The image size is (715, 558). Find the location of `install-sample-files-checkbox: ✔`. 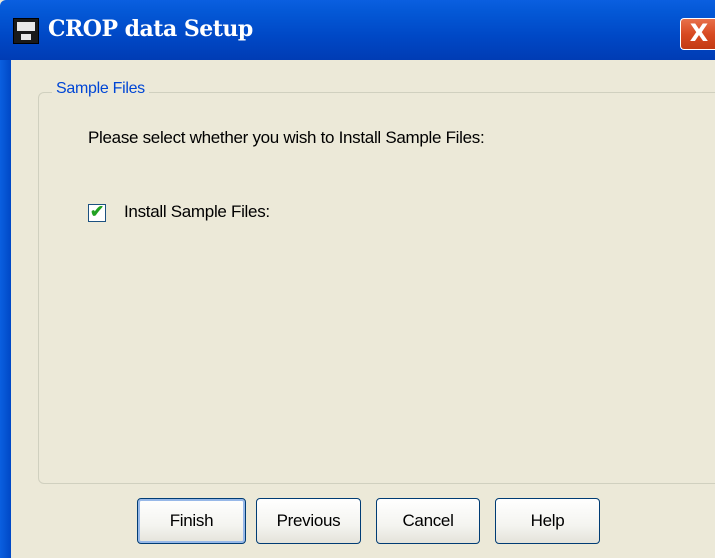

install-sample-files-checkbox: ✔ is located at coordinates (97, 212).